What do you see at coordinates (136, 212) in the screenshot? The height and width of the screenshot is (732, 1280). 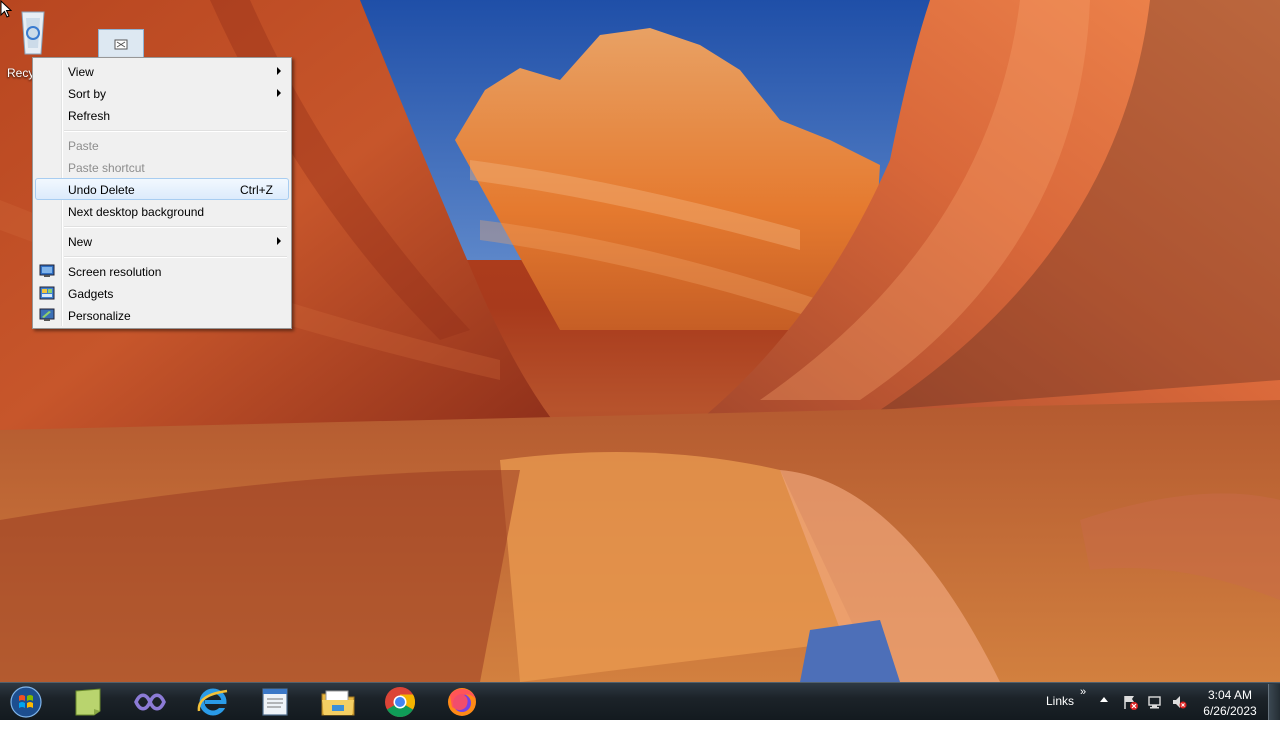 I see `menu-item-label: Next desktop background` at bounding box center [136, 212].